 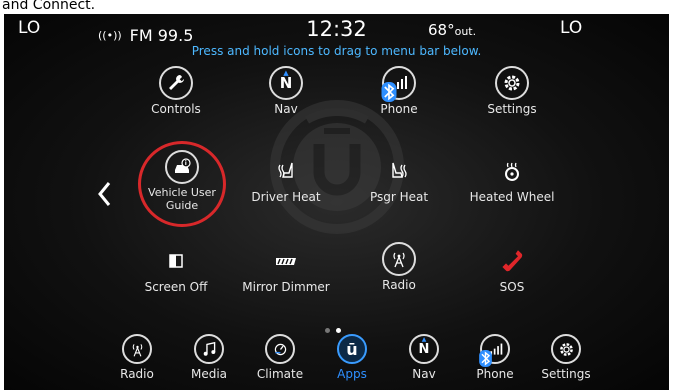 I want to click on app-label-line2: Guide, so click(x=182, y=205).